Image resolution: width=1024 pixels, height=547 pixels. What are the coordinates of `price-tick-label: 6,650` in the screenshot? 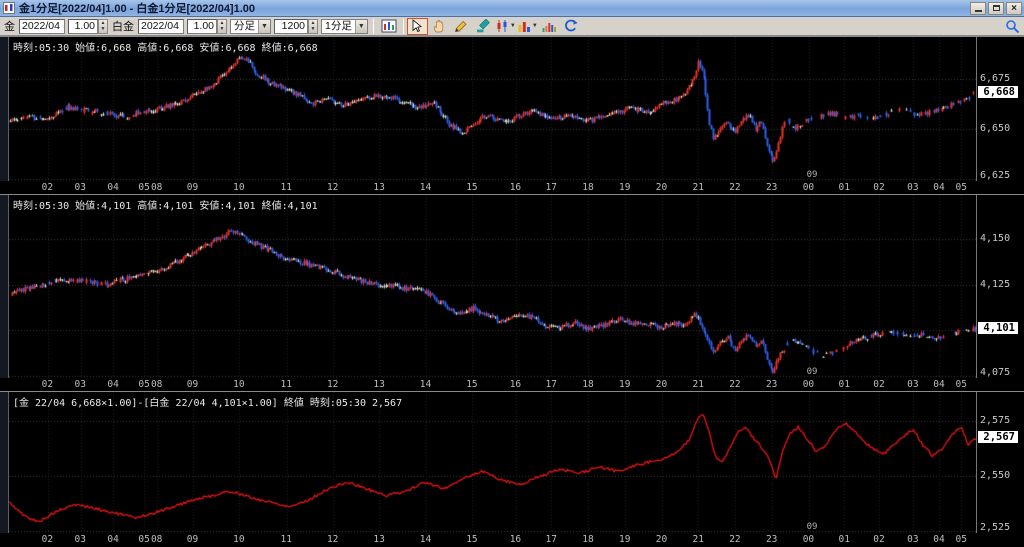 It's located at (995, 128).